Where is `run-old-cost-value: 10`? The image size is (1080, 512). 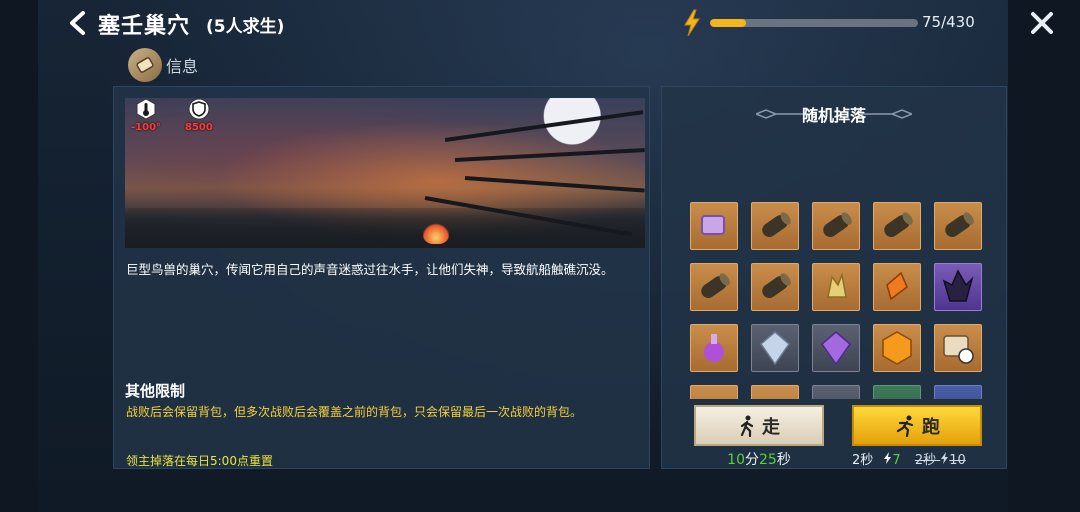
run-old-cost-value: 10 is located at coordinates (957, 460).